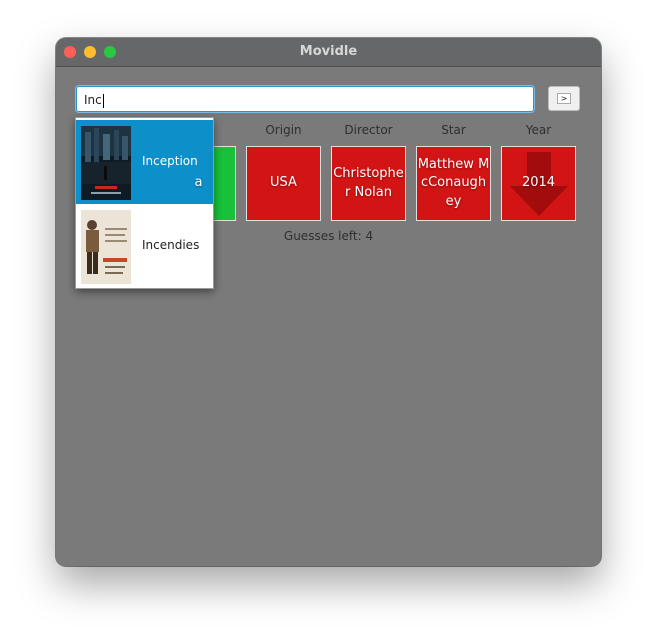 Image resolution: width=657 pixels, height=640 pixels. I want to click on column-header-star: Star, so click(453, 130).